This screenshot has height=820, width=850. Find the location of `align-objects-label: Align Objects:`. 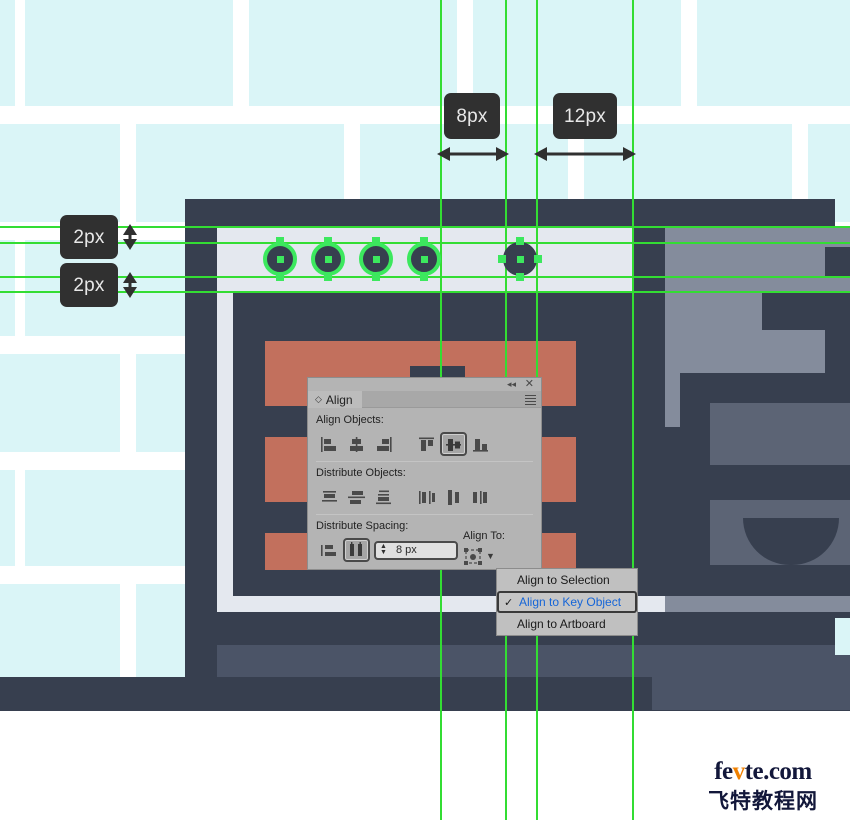

align-objects-label: Align Objects: is located at coordinates (350, 420).